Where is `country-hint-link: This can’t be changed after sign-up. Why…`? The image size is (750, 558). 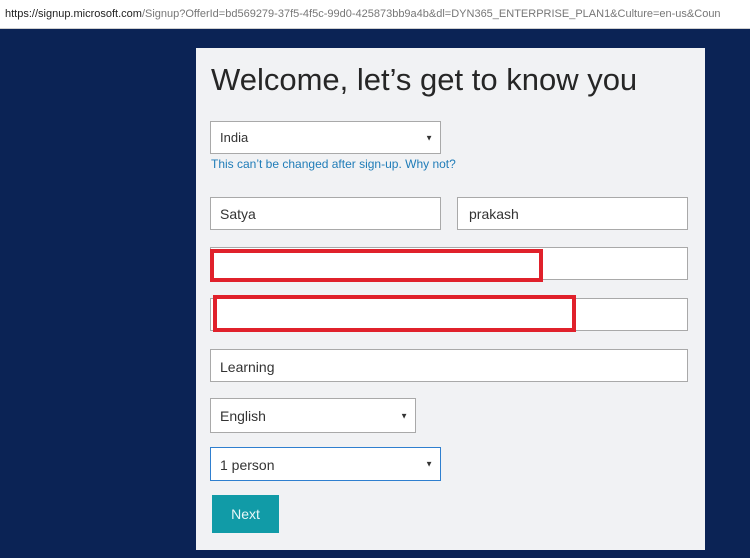
country-hint-link: This can’t be changed after sign-up. Why… is located at coordinates (333, 164).